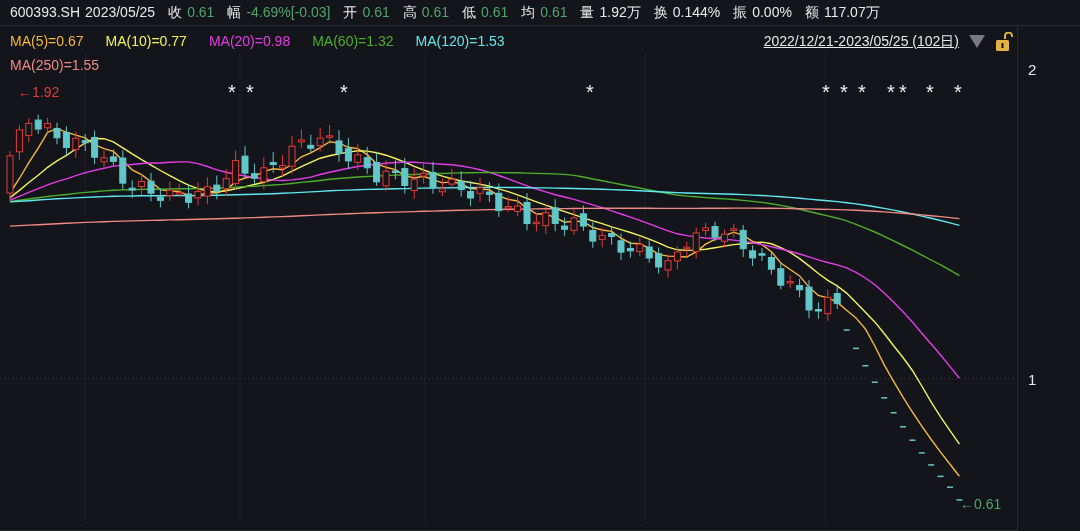 The width and height of the screenshot is (1080, 531). Describe the element at coordinates (120, 12) in the screenshot. I see `quote-date: 2023/05/25` at that location.